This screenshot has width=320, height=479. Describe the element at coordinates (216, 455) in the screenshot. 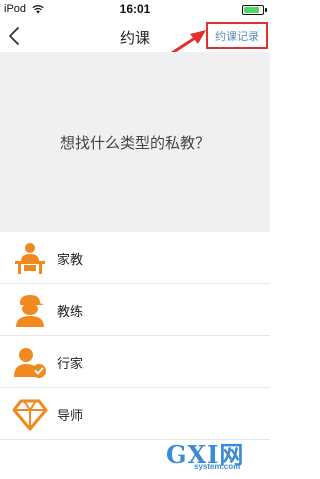

I see `watermark-logo: GXI网 system.com` at that location.